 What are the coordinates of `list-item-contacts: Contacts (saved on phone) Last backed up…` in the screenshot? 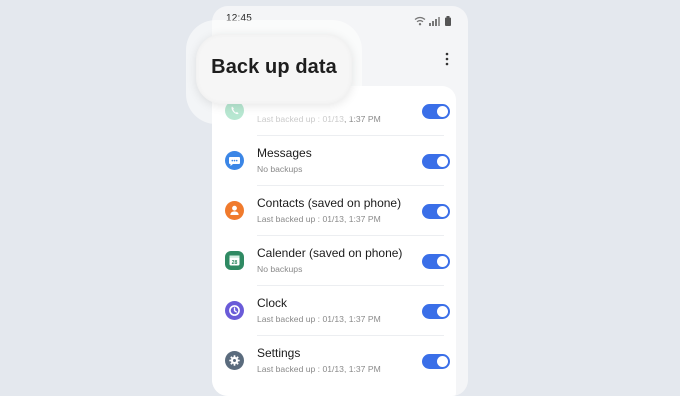 It's located at (334, 211).